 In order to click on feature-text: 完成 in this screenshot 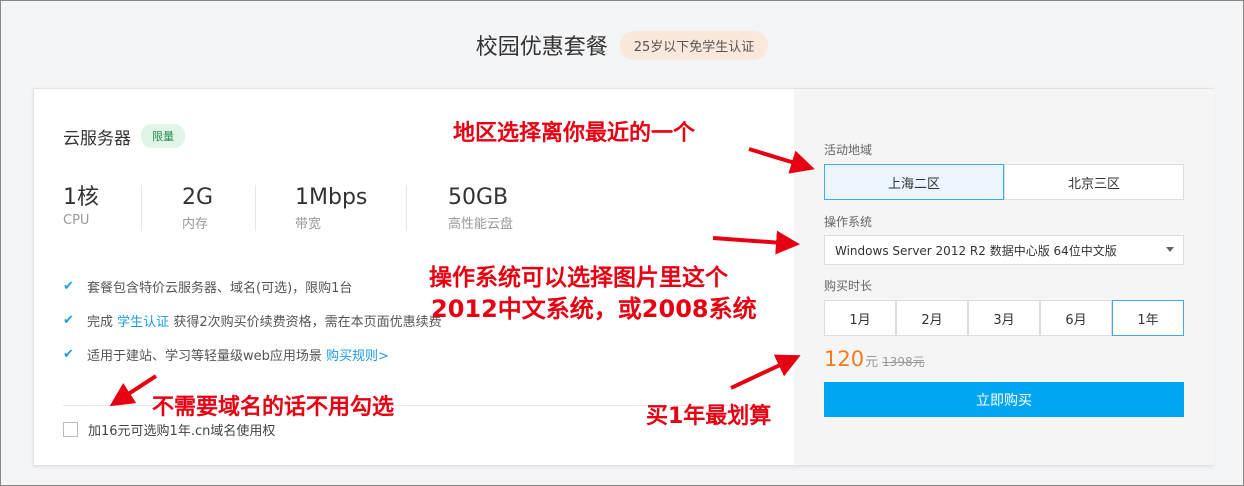, I will do `click(100, 322)`.